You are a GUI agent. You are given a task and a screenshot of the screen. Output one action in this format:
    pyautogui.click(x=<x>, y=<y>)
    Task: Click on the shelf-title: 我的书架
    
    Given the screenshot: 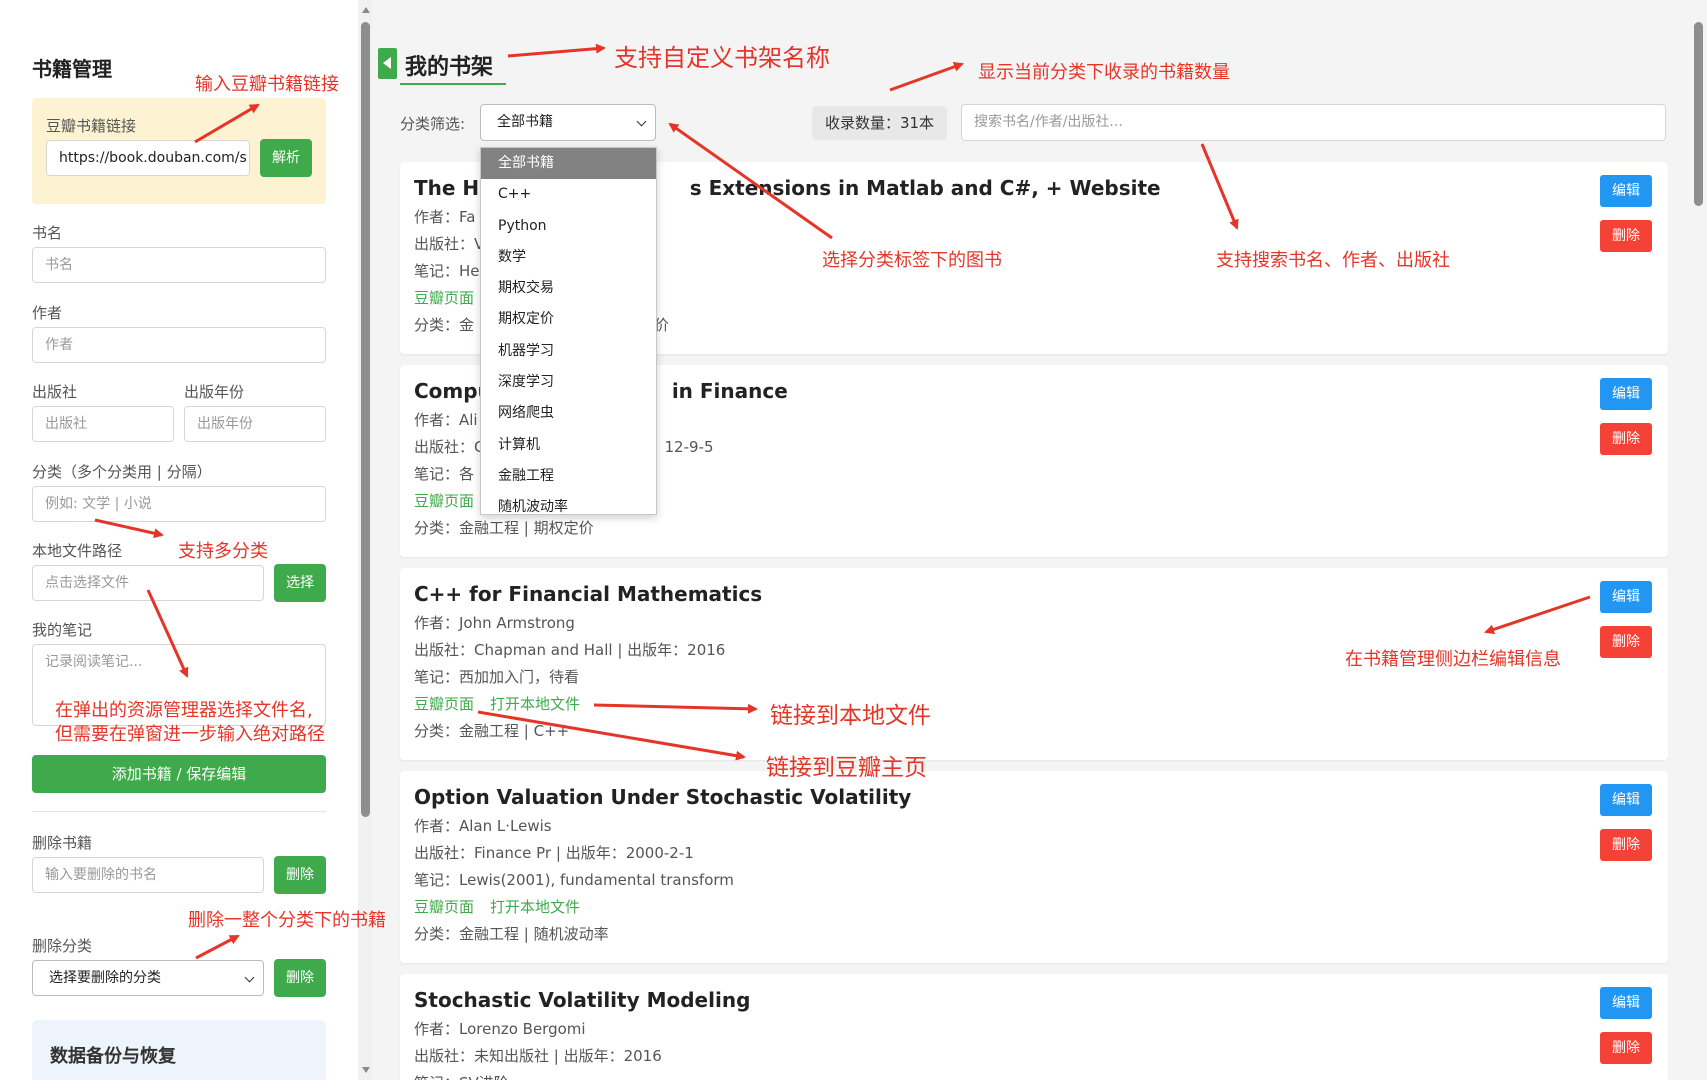 What is the action you would take?
    pyautogui.click(x=449, y=65)
    